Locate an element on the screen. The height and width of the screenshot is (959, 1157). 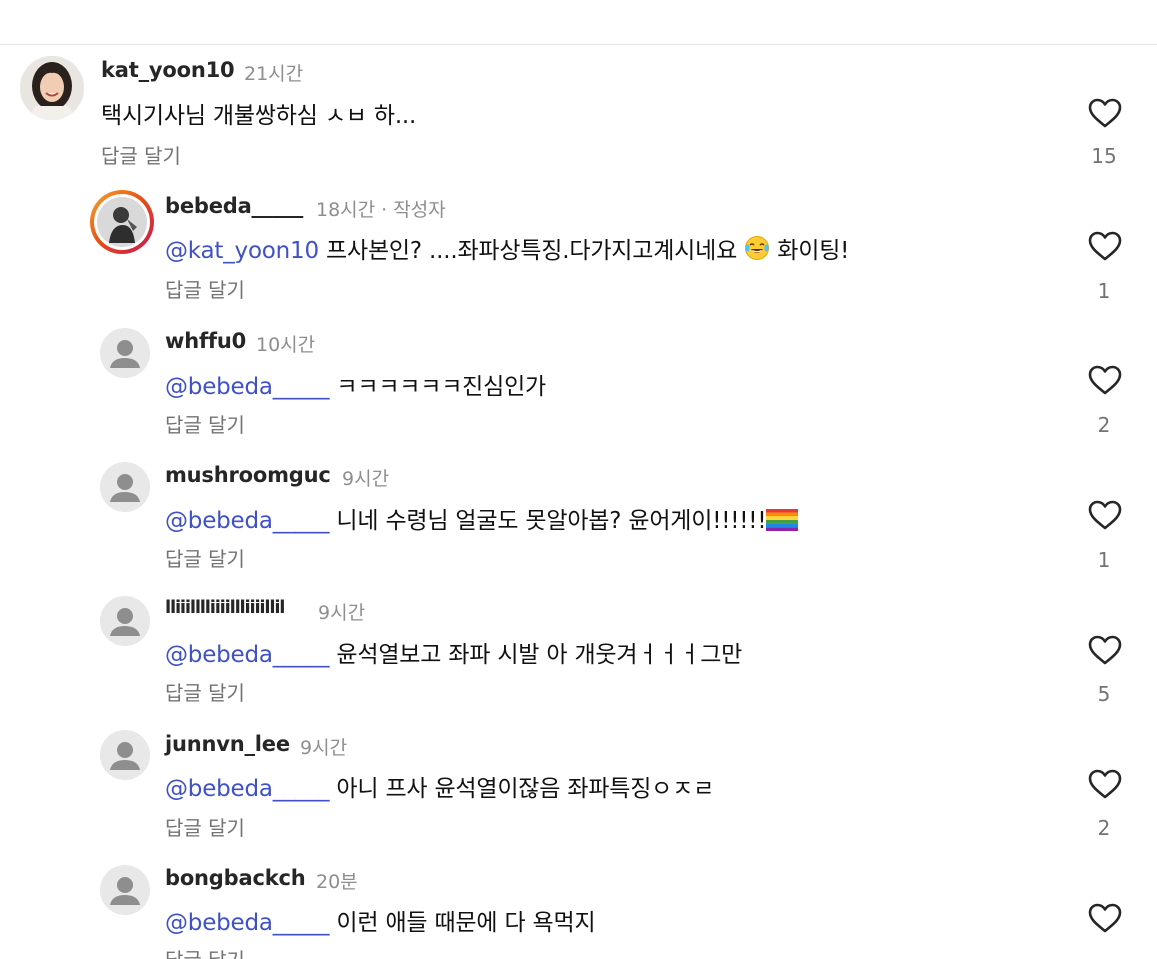
tears-of-joy-emoji is located at coordinates (757, 251).